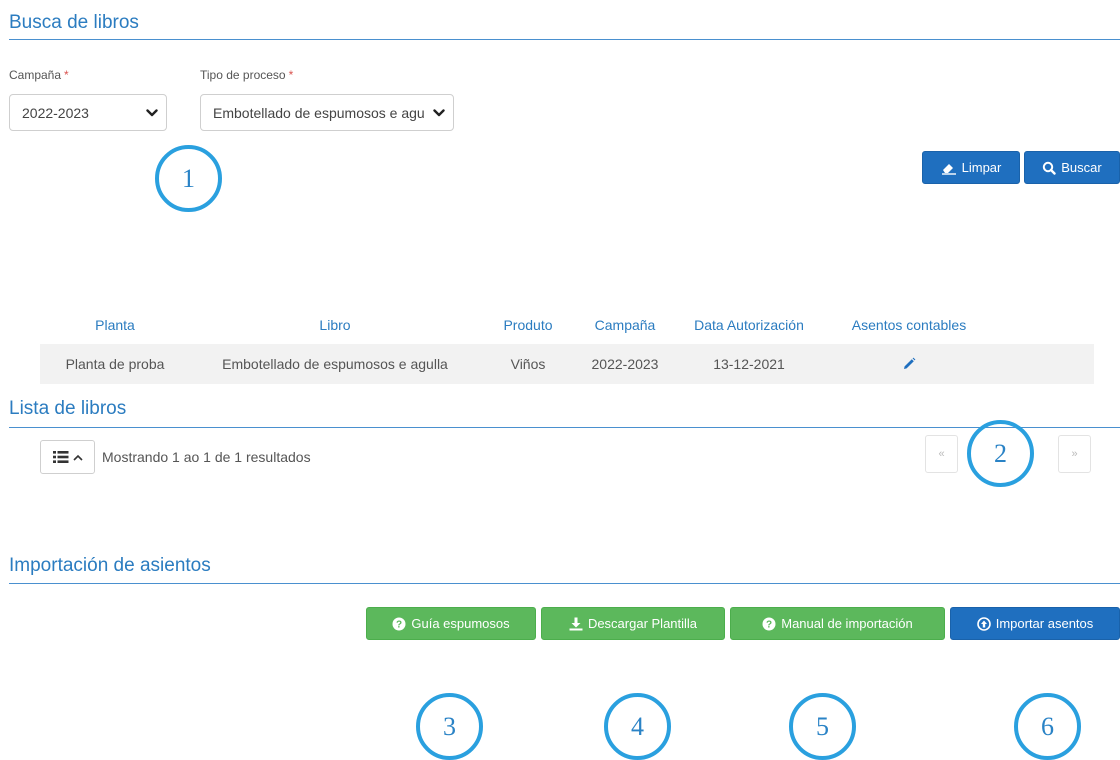  What do you see at coordinates (110, 565) in the screenshot?
I see `import-section-title: Importación de asientos` at bounding box center [110, 565].